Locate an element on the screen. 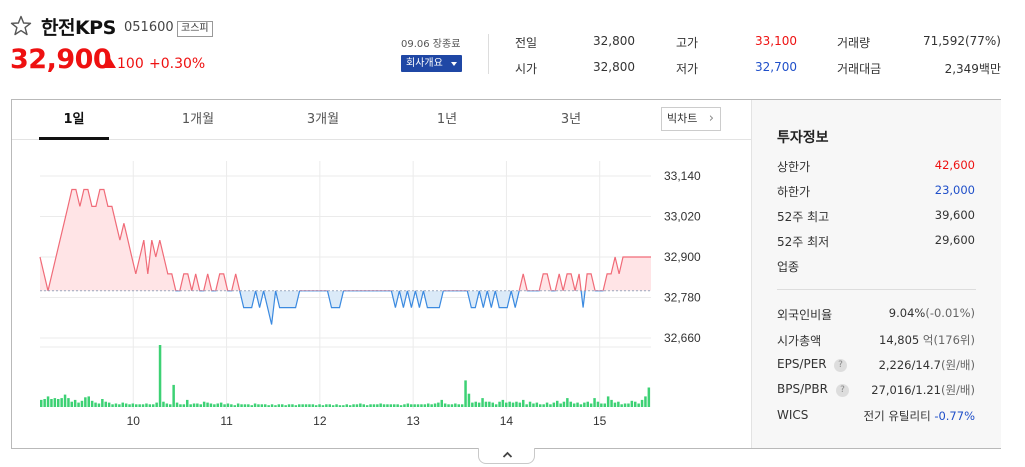 The image size is (1025, 467). collapse-chart-button is located at coordinates (506, 456).